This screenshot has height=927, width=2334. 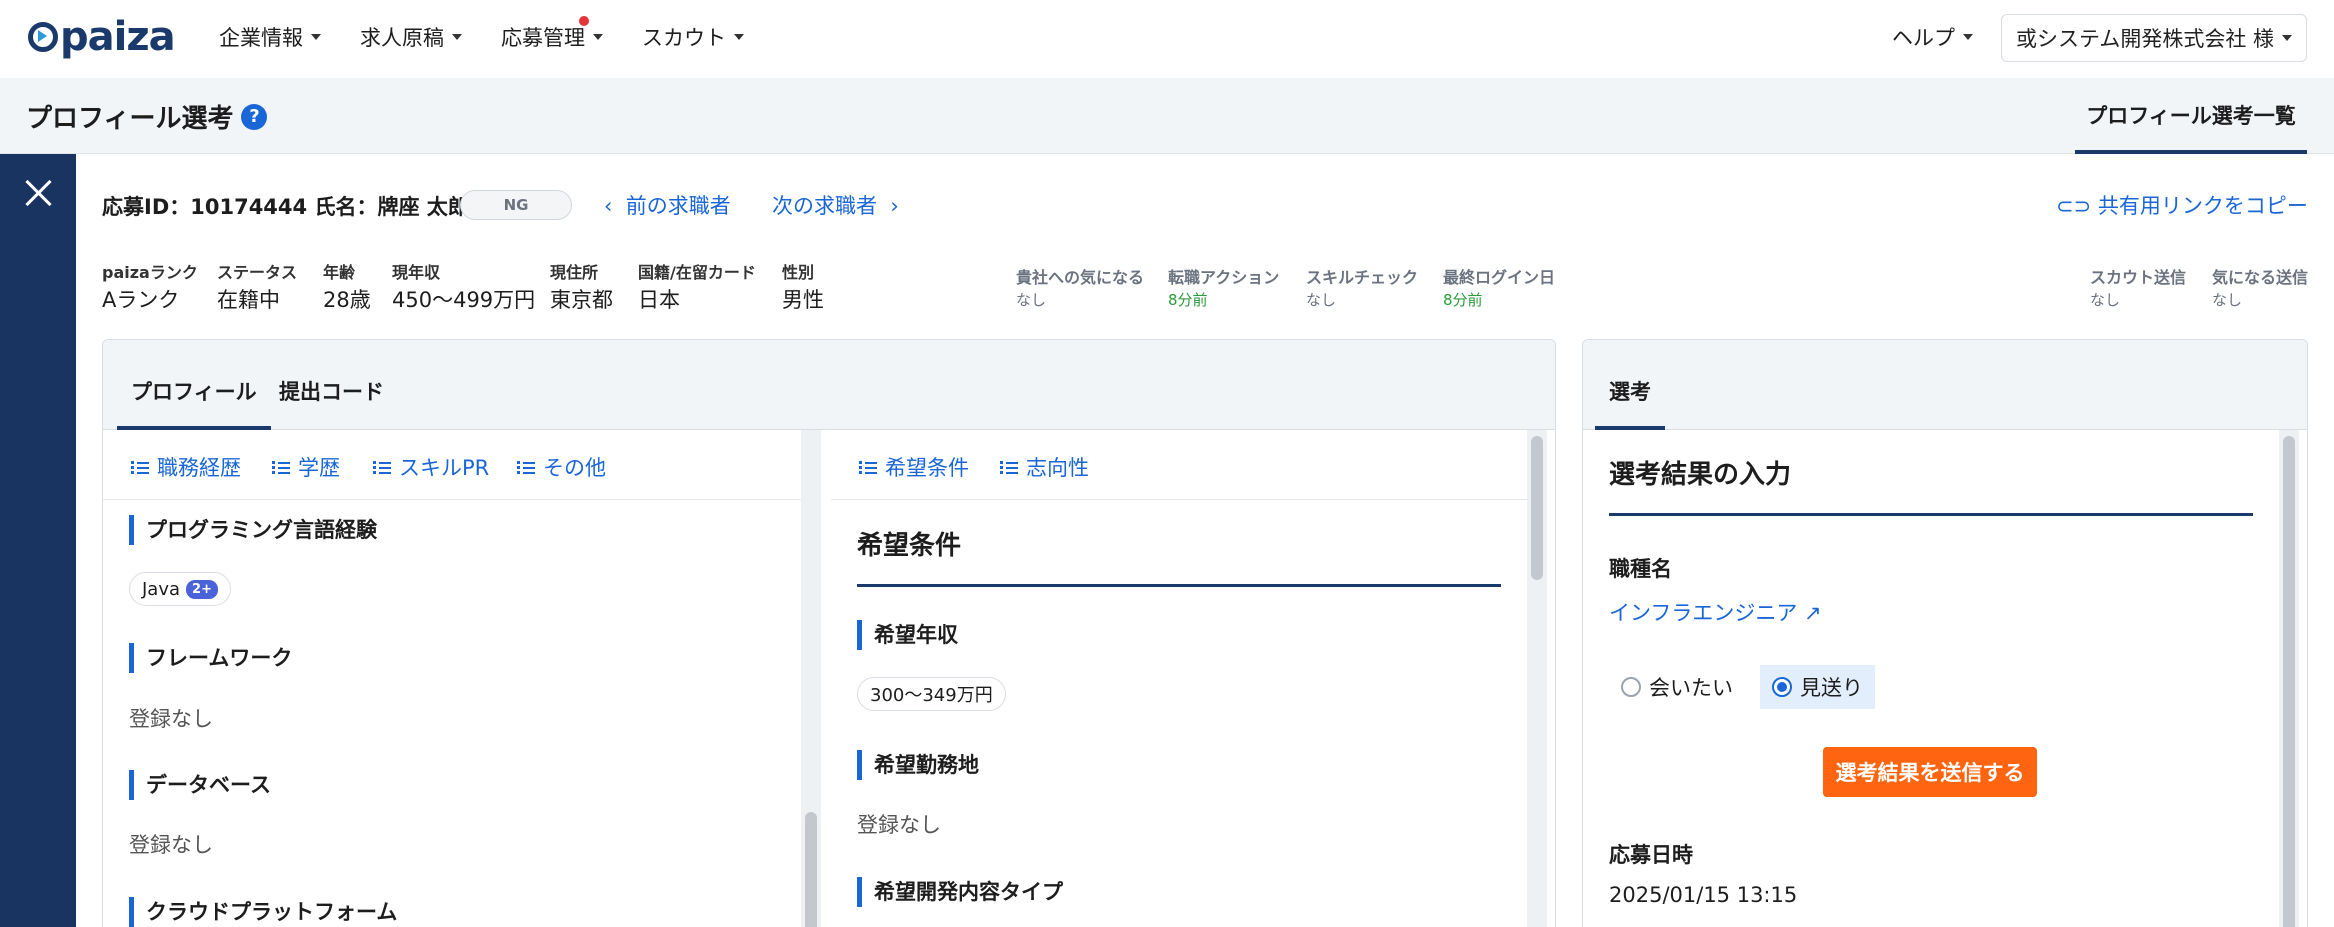 What do you see at coordinates (1631, 687) in the screenshot?
I see `radio-want-to-meet-circle` at bounding box center [1631, 687].